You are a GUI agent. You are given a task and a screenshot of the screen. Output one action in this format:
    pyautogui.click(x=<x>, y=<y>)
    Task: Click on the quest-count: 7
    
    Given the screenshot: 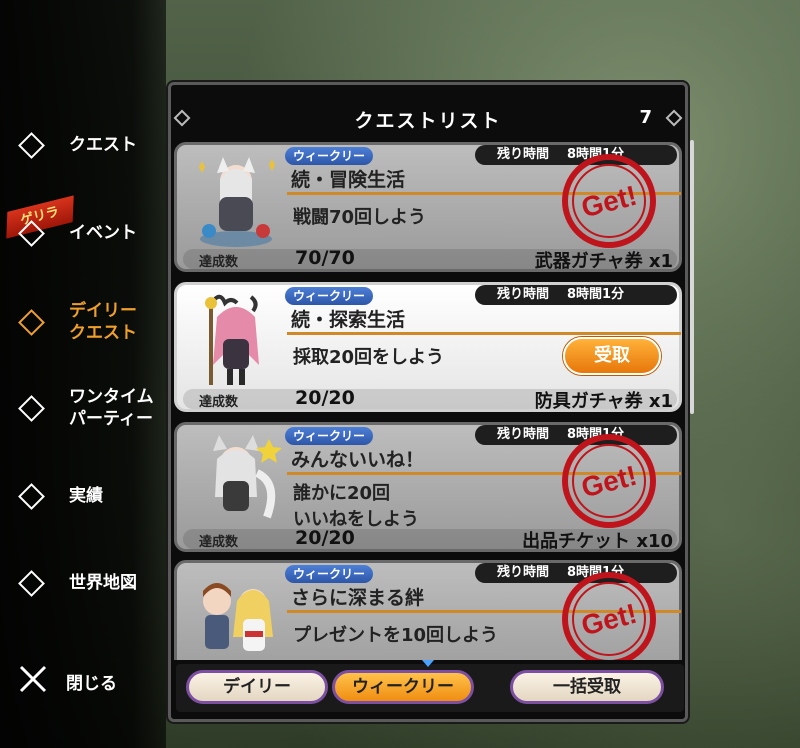 What is the action you would take?
    pyautogui.click(x=645, y=117)
    